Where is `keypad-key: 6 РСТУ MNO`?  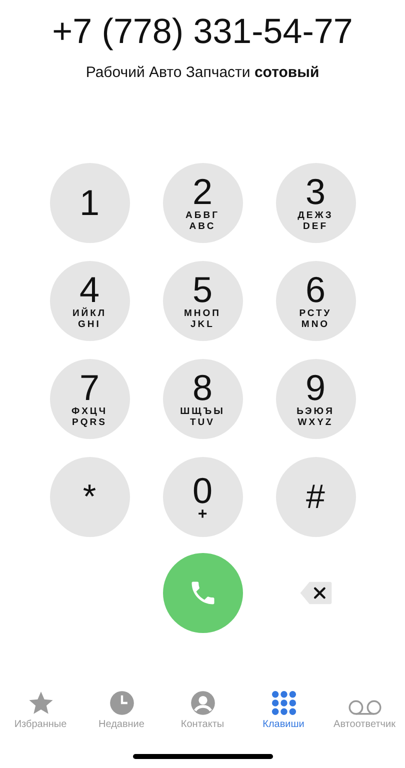 keypad-key: 6 РСТУ MNO is located at coordinates (316, 301).